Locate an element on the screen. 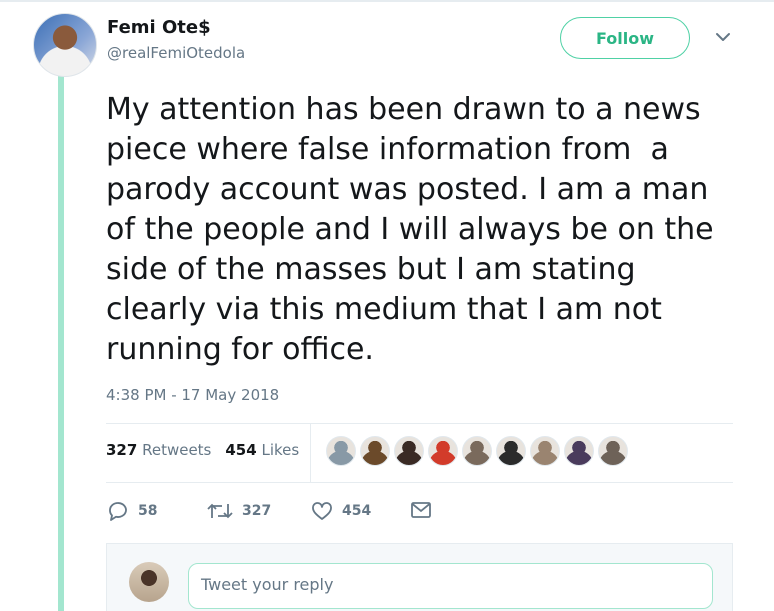  chevron-down-icon is located at coordinates (723, 37).